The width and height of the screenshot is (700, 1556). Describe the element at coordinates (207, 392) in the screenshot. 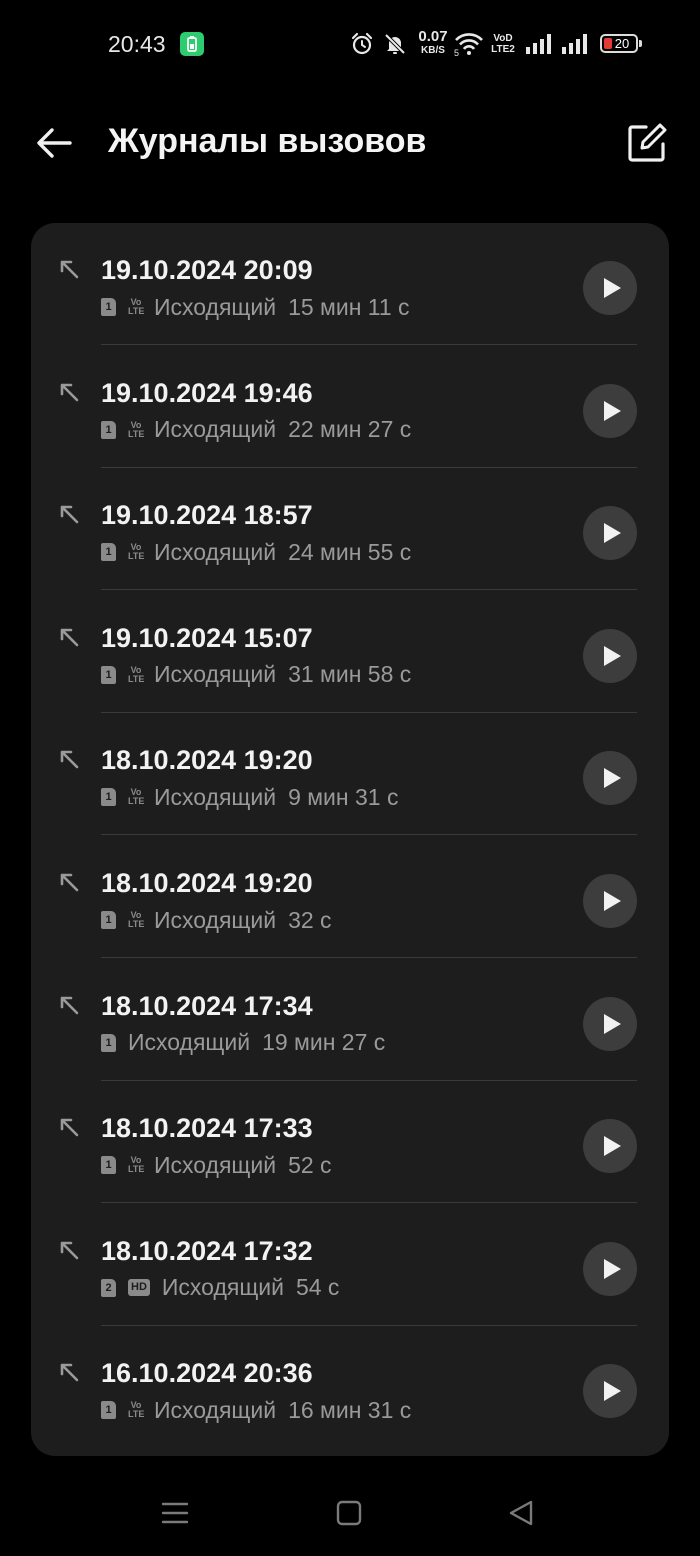

I see `call-datetime: 19.10.2024 19:46` at that location.